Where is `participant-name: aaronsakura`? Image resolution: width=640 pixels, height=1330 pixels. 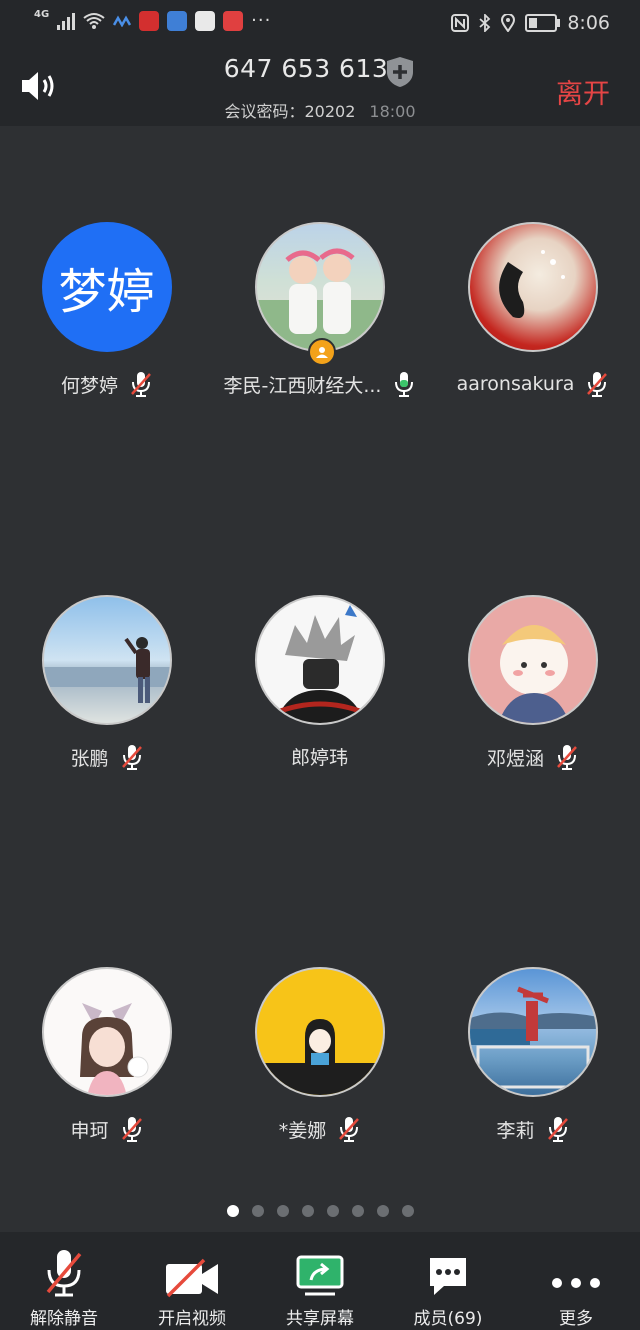
participant-name: aaronsakura is located at coordinates (515, 384).